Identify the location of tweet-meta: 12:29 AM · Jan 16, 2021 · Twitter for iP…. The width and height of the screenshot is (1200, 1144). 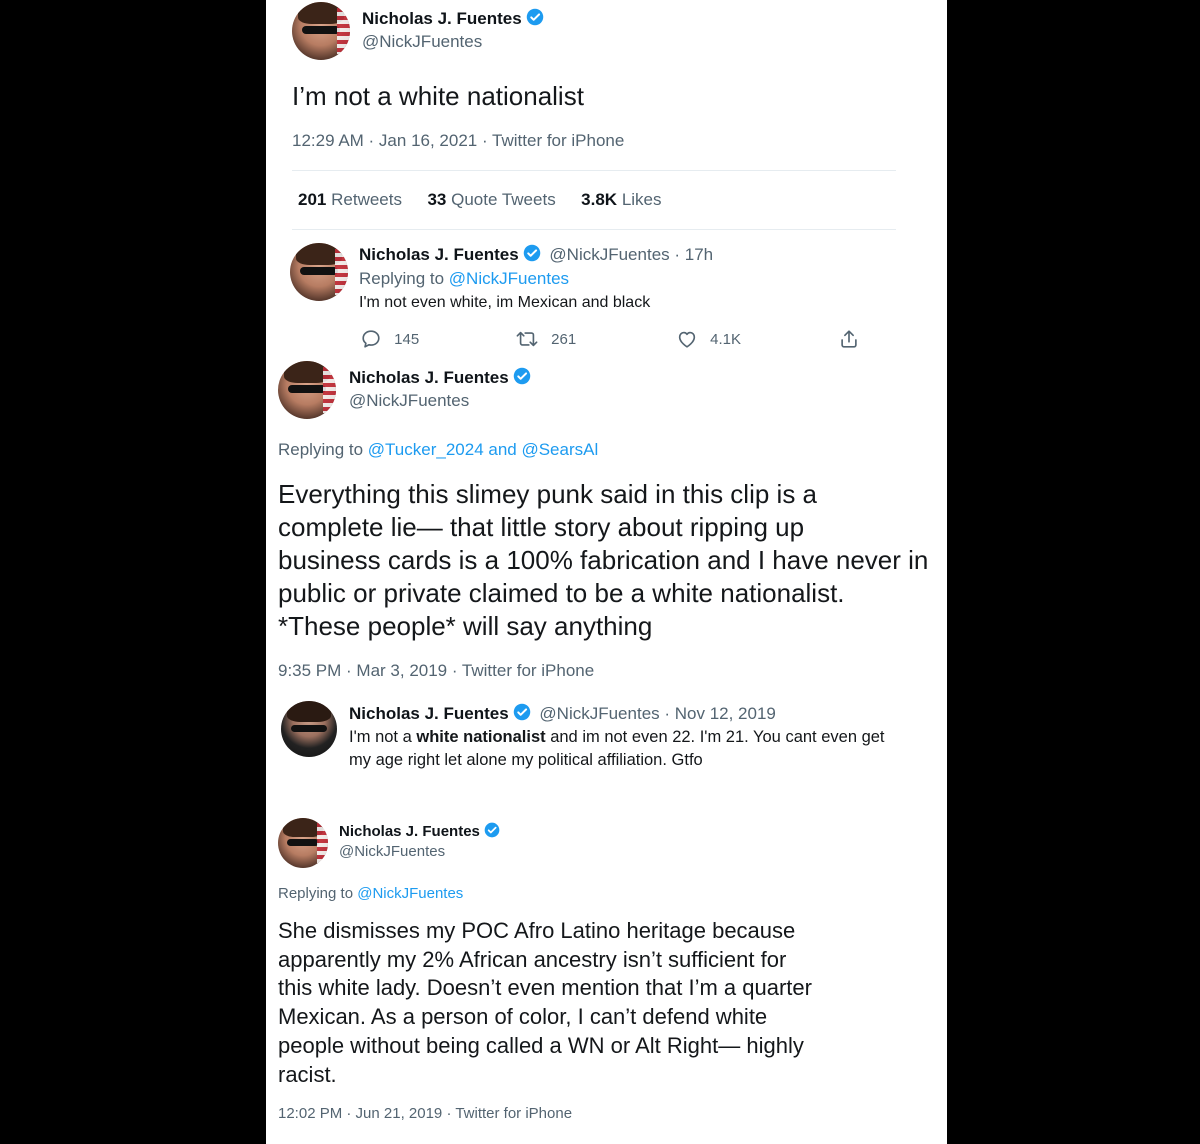
(458, 141).